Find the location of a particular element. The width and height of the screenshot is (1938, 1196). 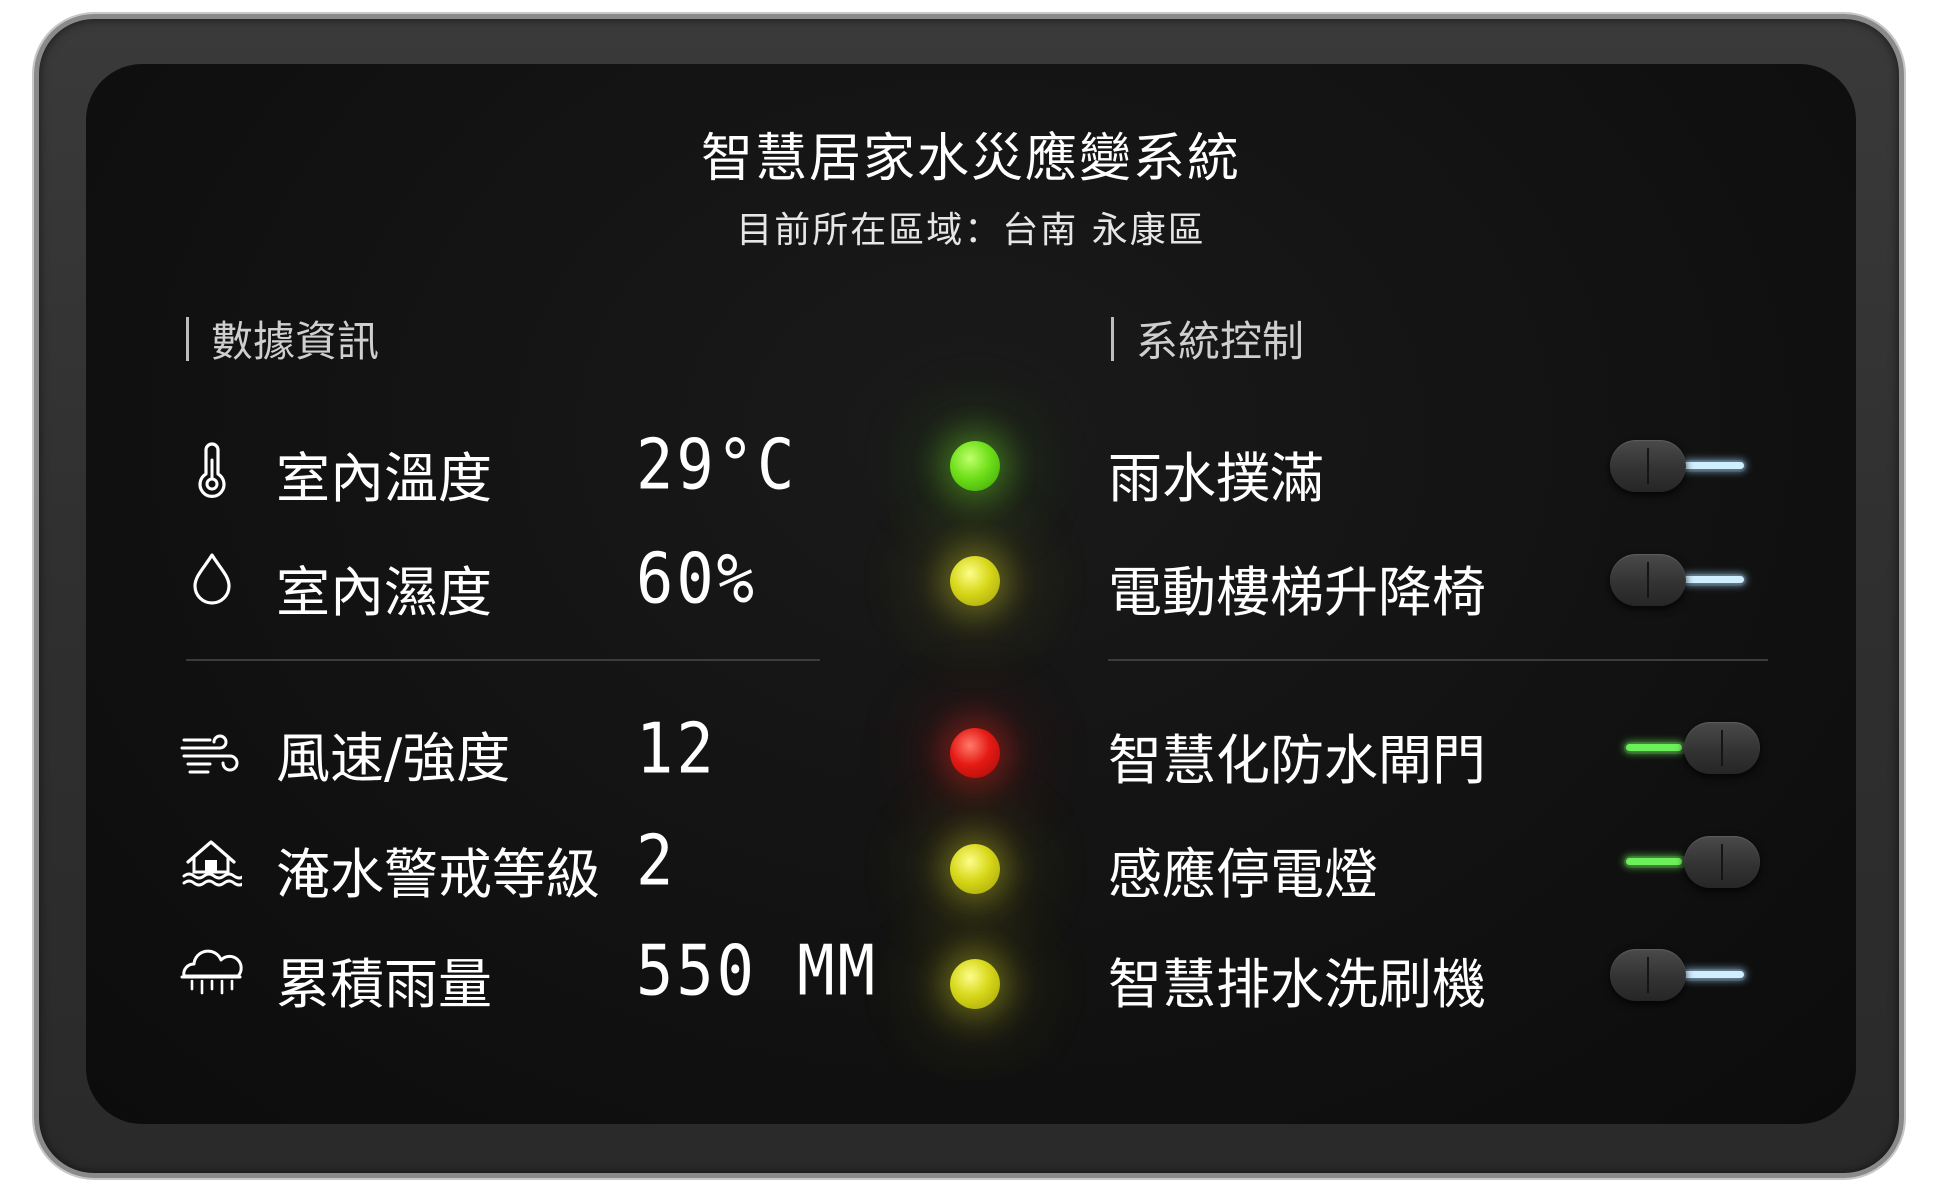

left-divider is located at coordinates (503, 660).